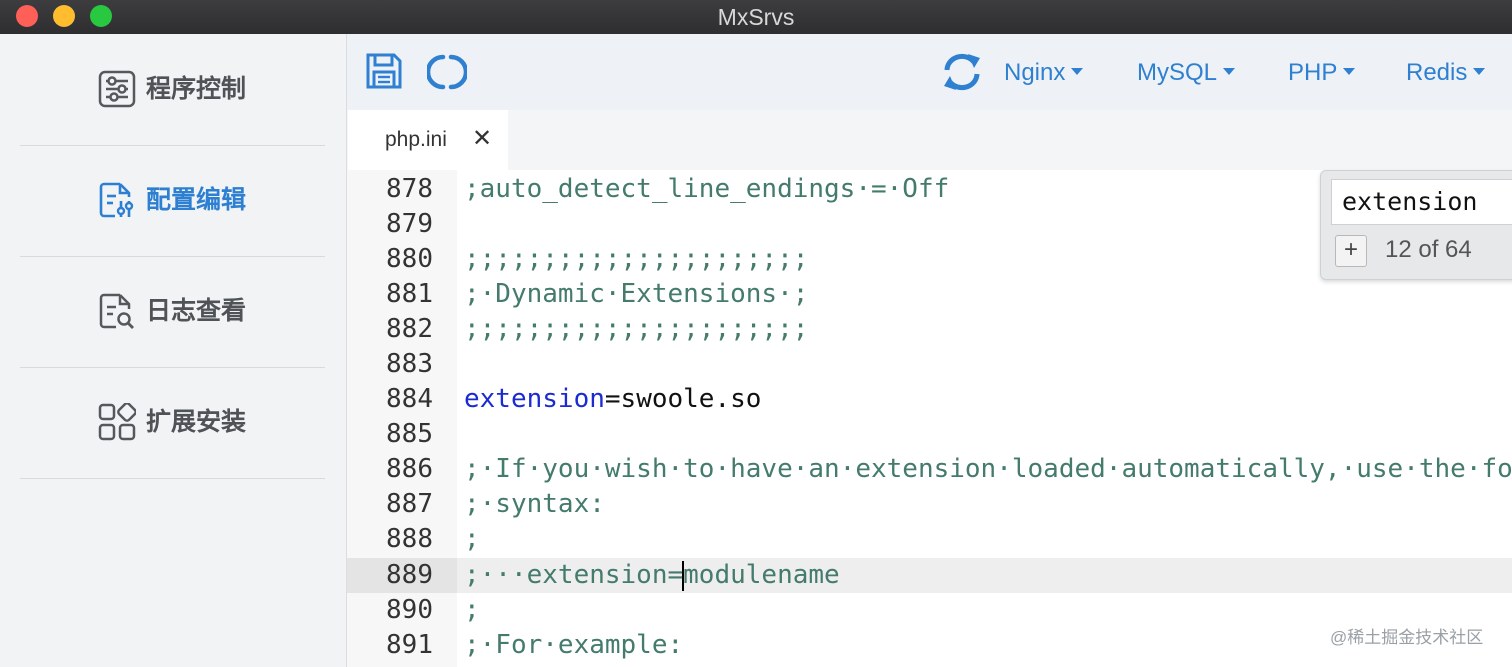 The height and width of the screenshot is (667, 1512). Describe the element at coordinates (409, 434) in the screenshot. I see `line-number: 885` at that location.